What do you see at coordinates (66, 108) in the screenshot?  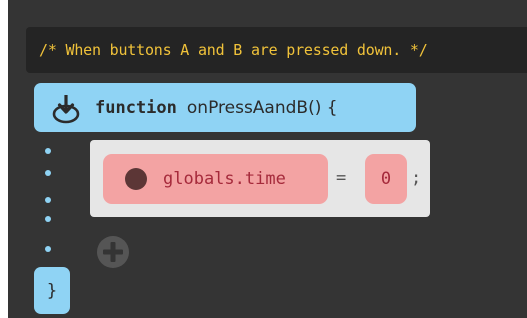 I see `download-arrow-circle-icon` at bounding box center [66, 108].